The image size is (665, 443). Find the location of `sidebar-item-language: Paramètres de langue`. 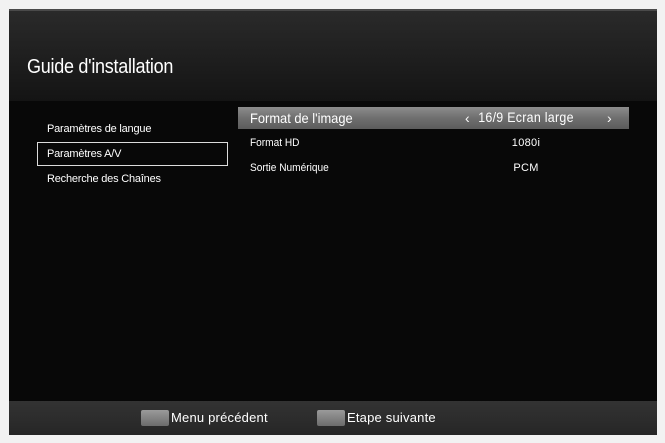

sidebar-item-language: Paramètres de langue is located at coordinates (132, 129).